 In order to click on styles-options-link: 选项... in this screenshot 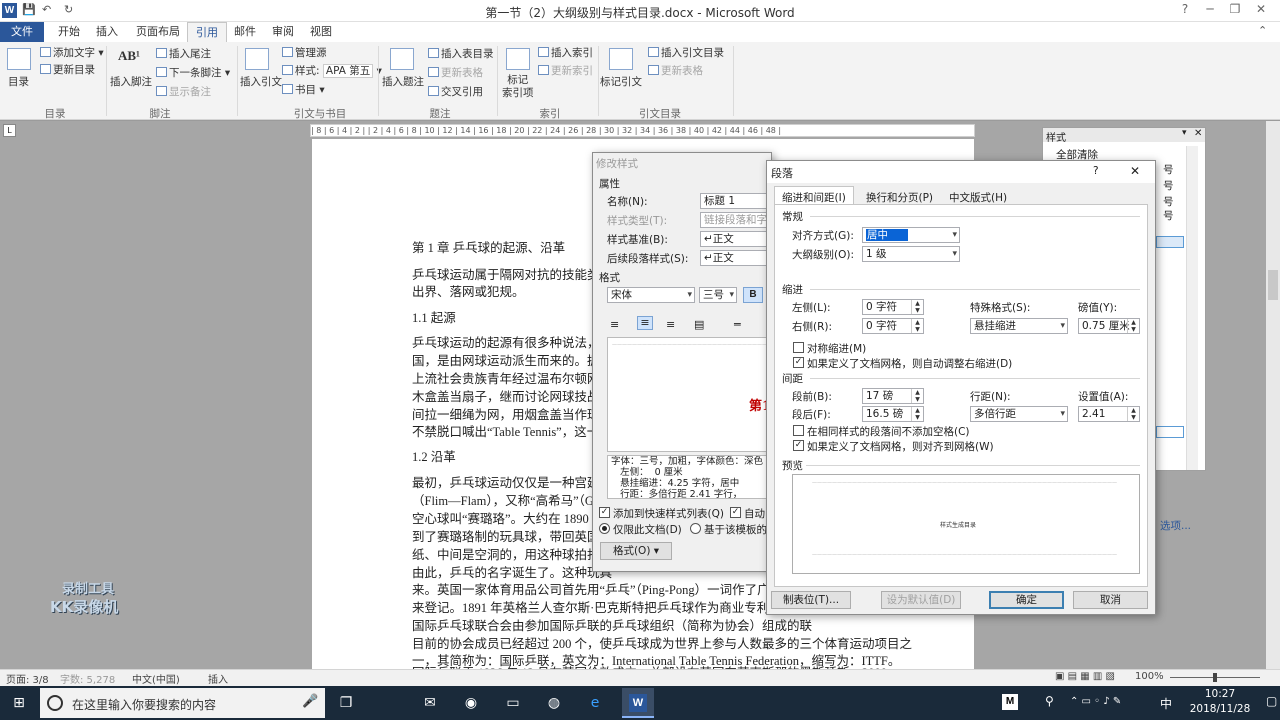, I will do `click(1175, 525)`.